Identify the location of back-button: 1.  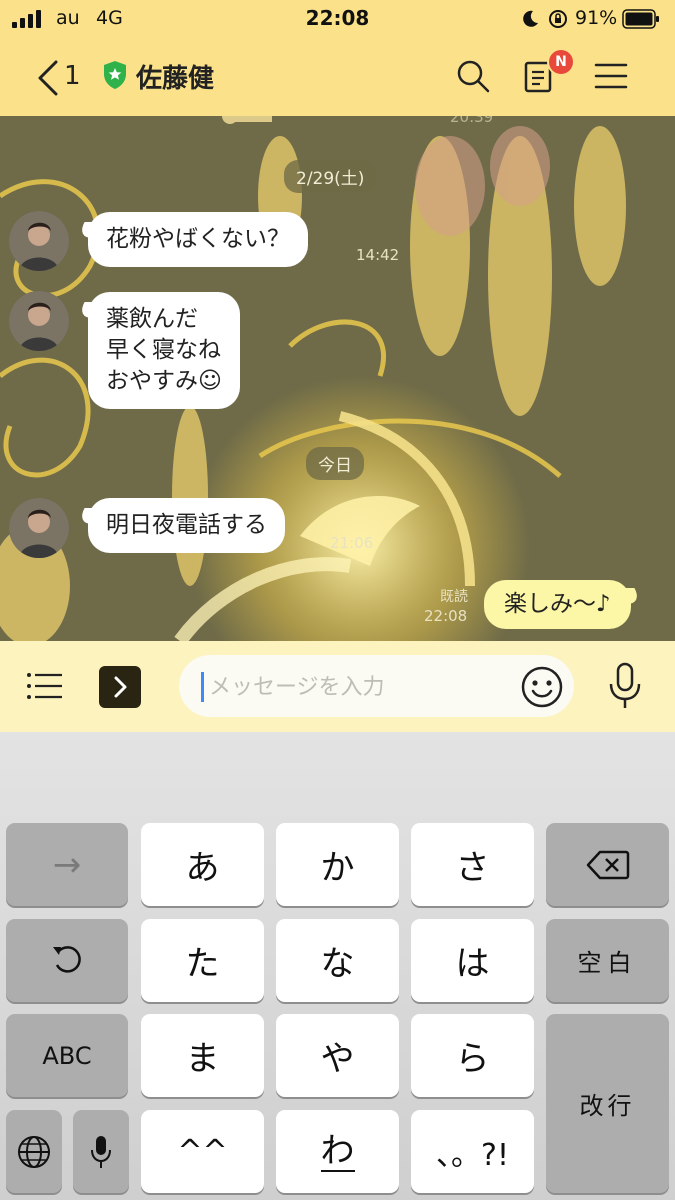
(66, 78).